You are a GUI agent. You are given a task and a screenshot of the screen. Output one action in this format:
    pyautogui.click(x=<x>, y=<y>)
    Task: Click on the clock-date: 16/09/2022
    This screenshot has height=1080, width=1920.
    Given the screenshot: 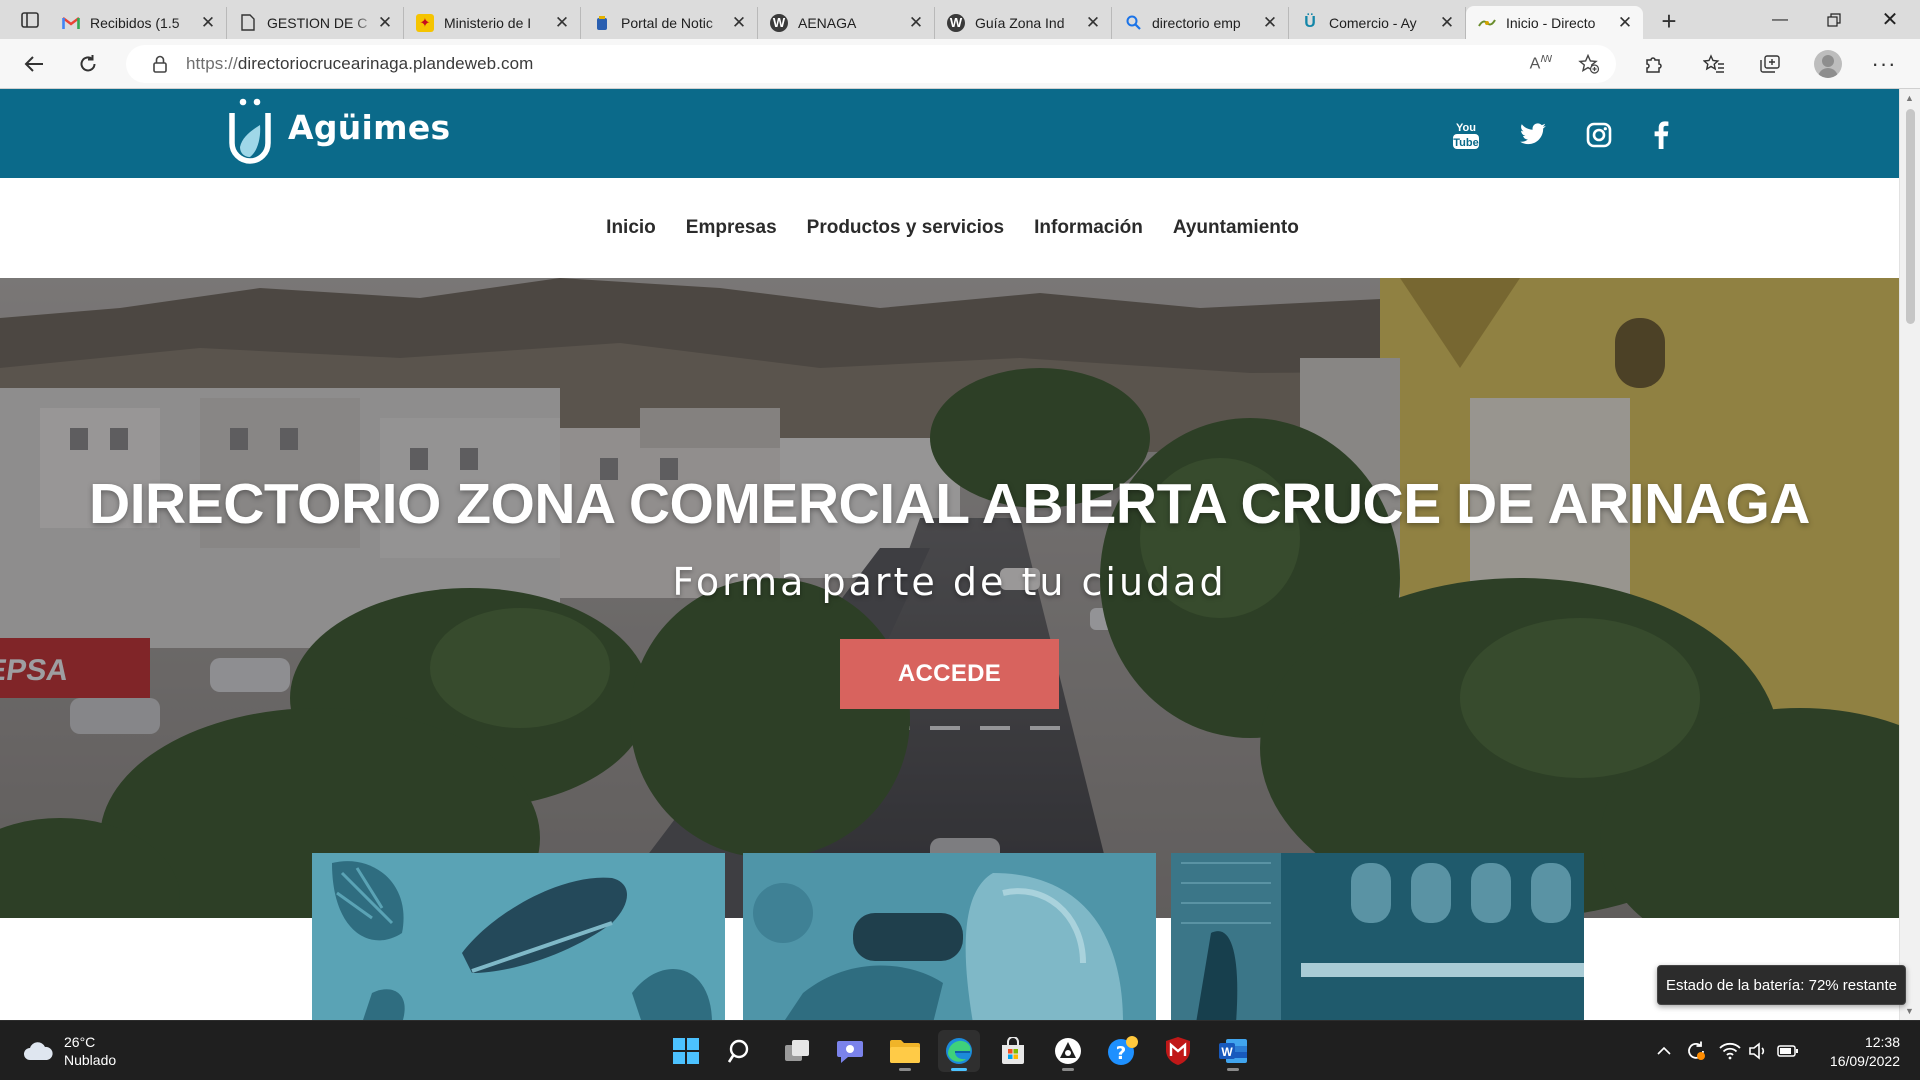 What is the action you would take?
    pyautogui.click(x=1864, y=1061)
    